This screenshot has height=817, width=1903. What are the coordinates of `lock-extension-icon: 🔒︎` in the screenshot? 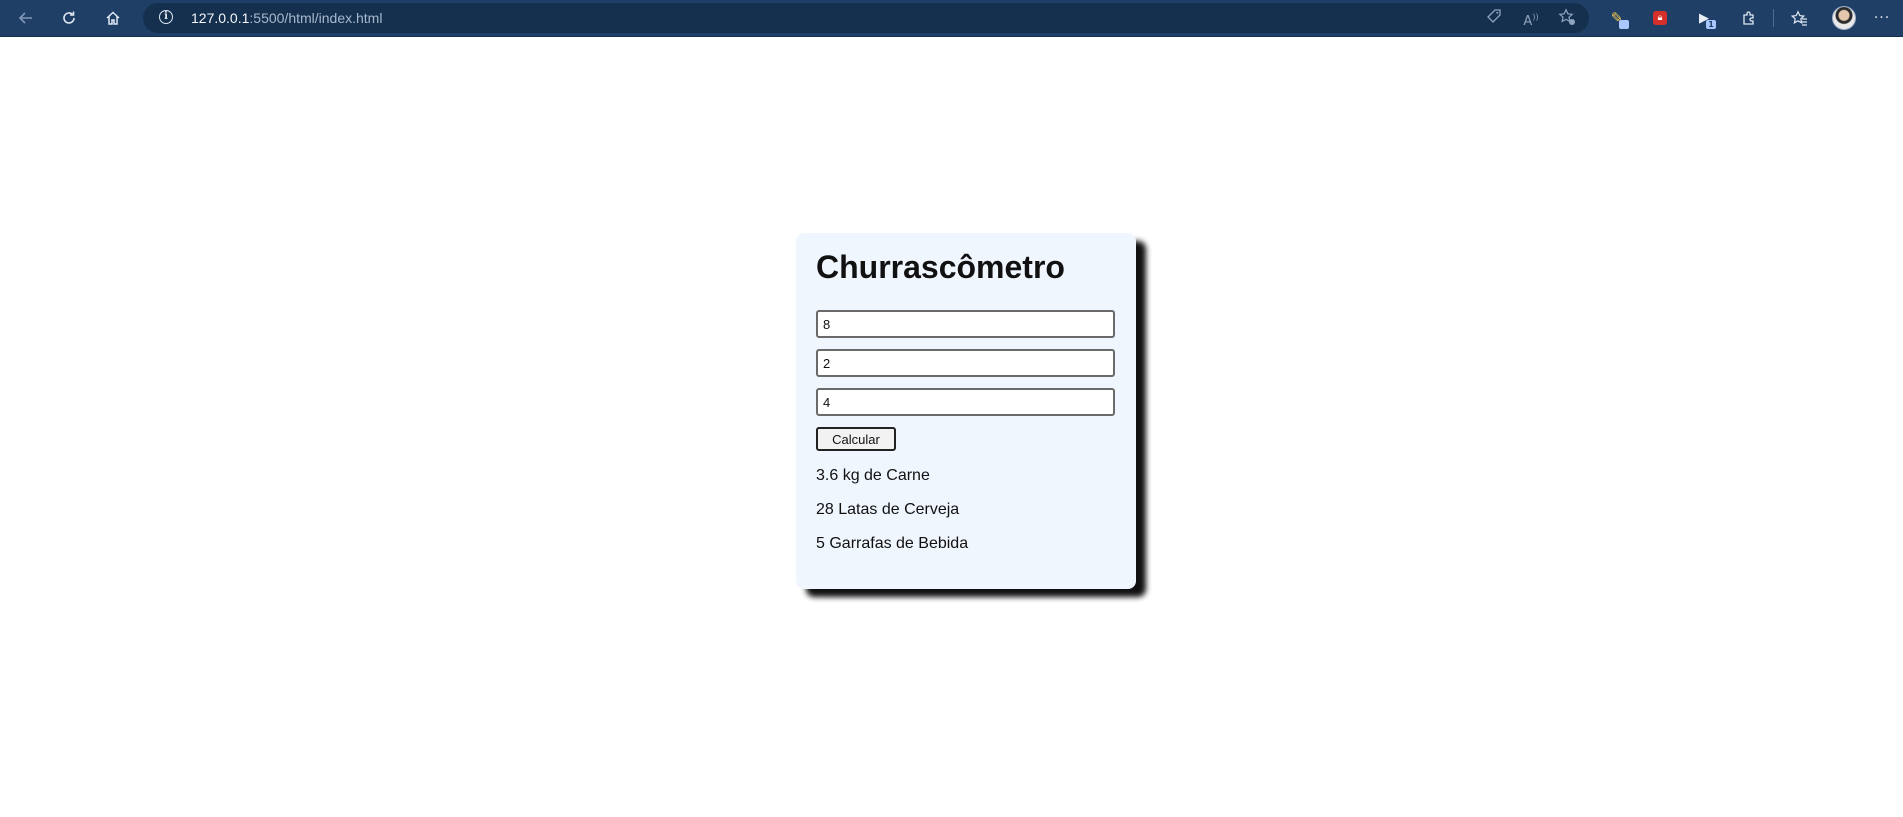 It's located at (1660, 18).